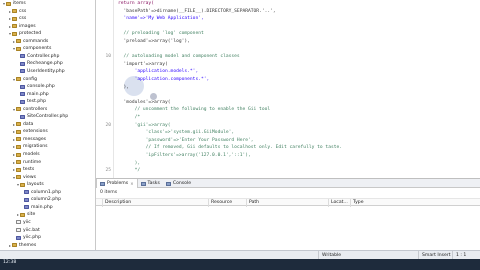  I want to click on line-number: 20, so click(108, 125).